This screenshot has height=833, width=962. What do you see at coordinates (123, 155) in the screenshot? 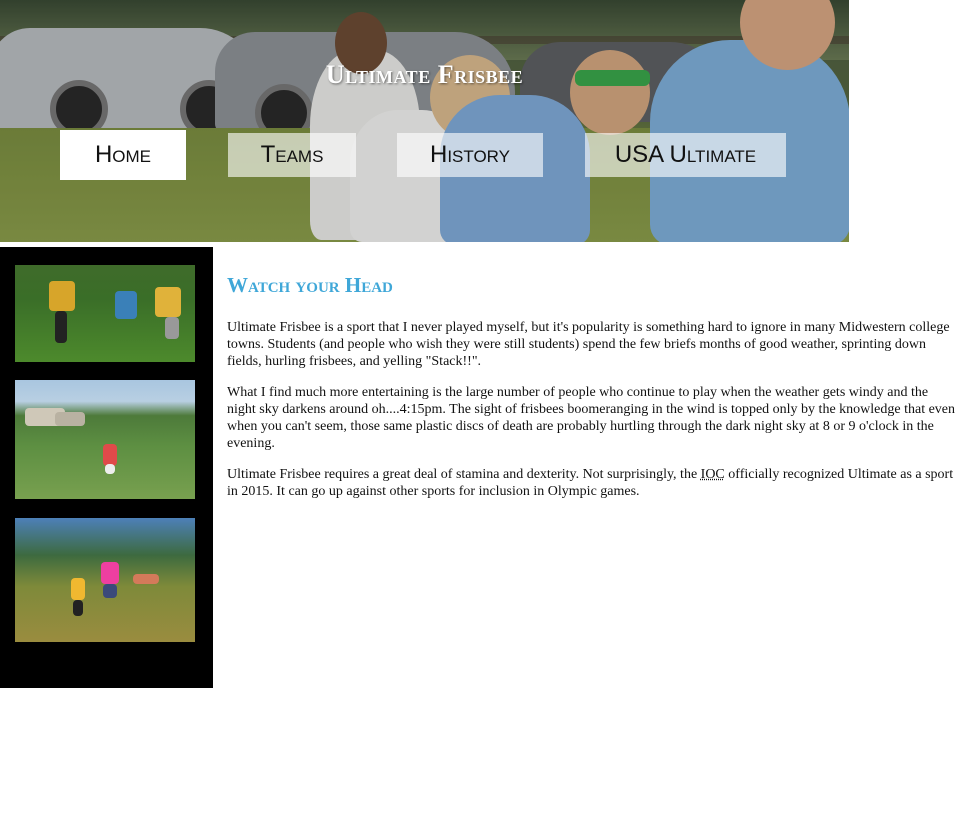
I see `nav-home-link: Home` at bounding box center [123, 155].